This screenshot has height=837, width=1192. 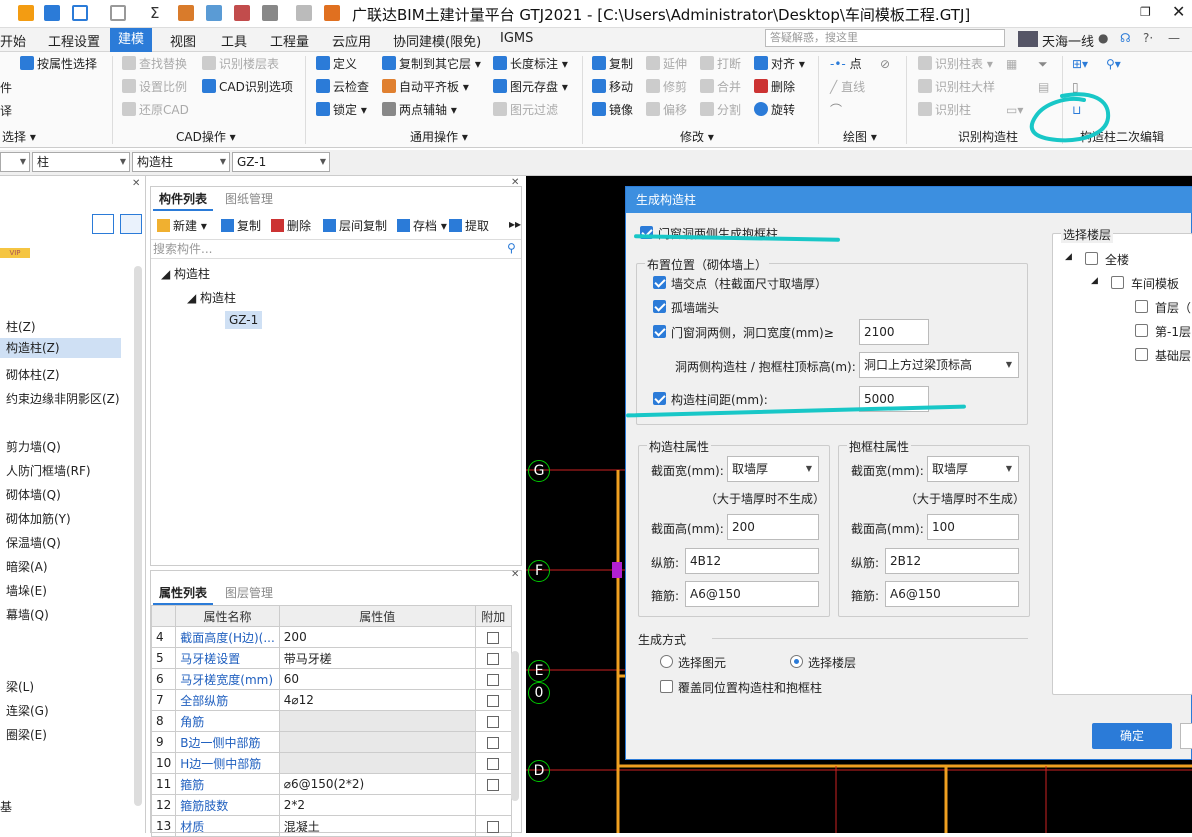 I want to click on bk-stirrup-input: A6@150, so click(x=952, y=594).